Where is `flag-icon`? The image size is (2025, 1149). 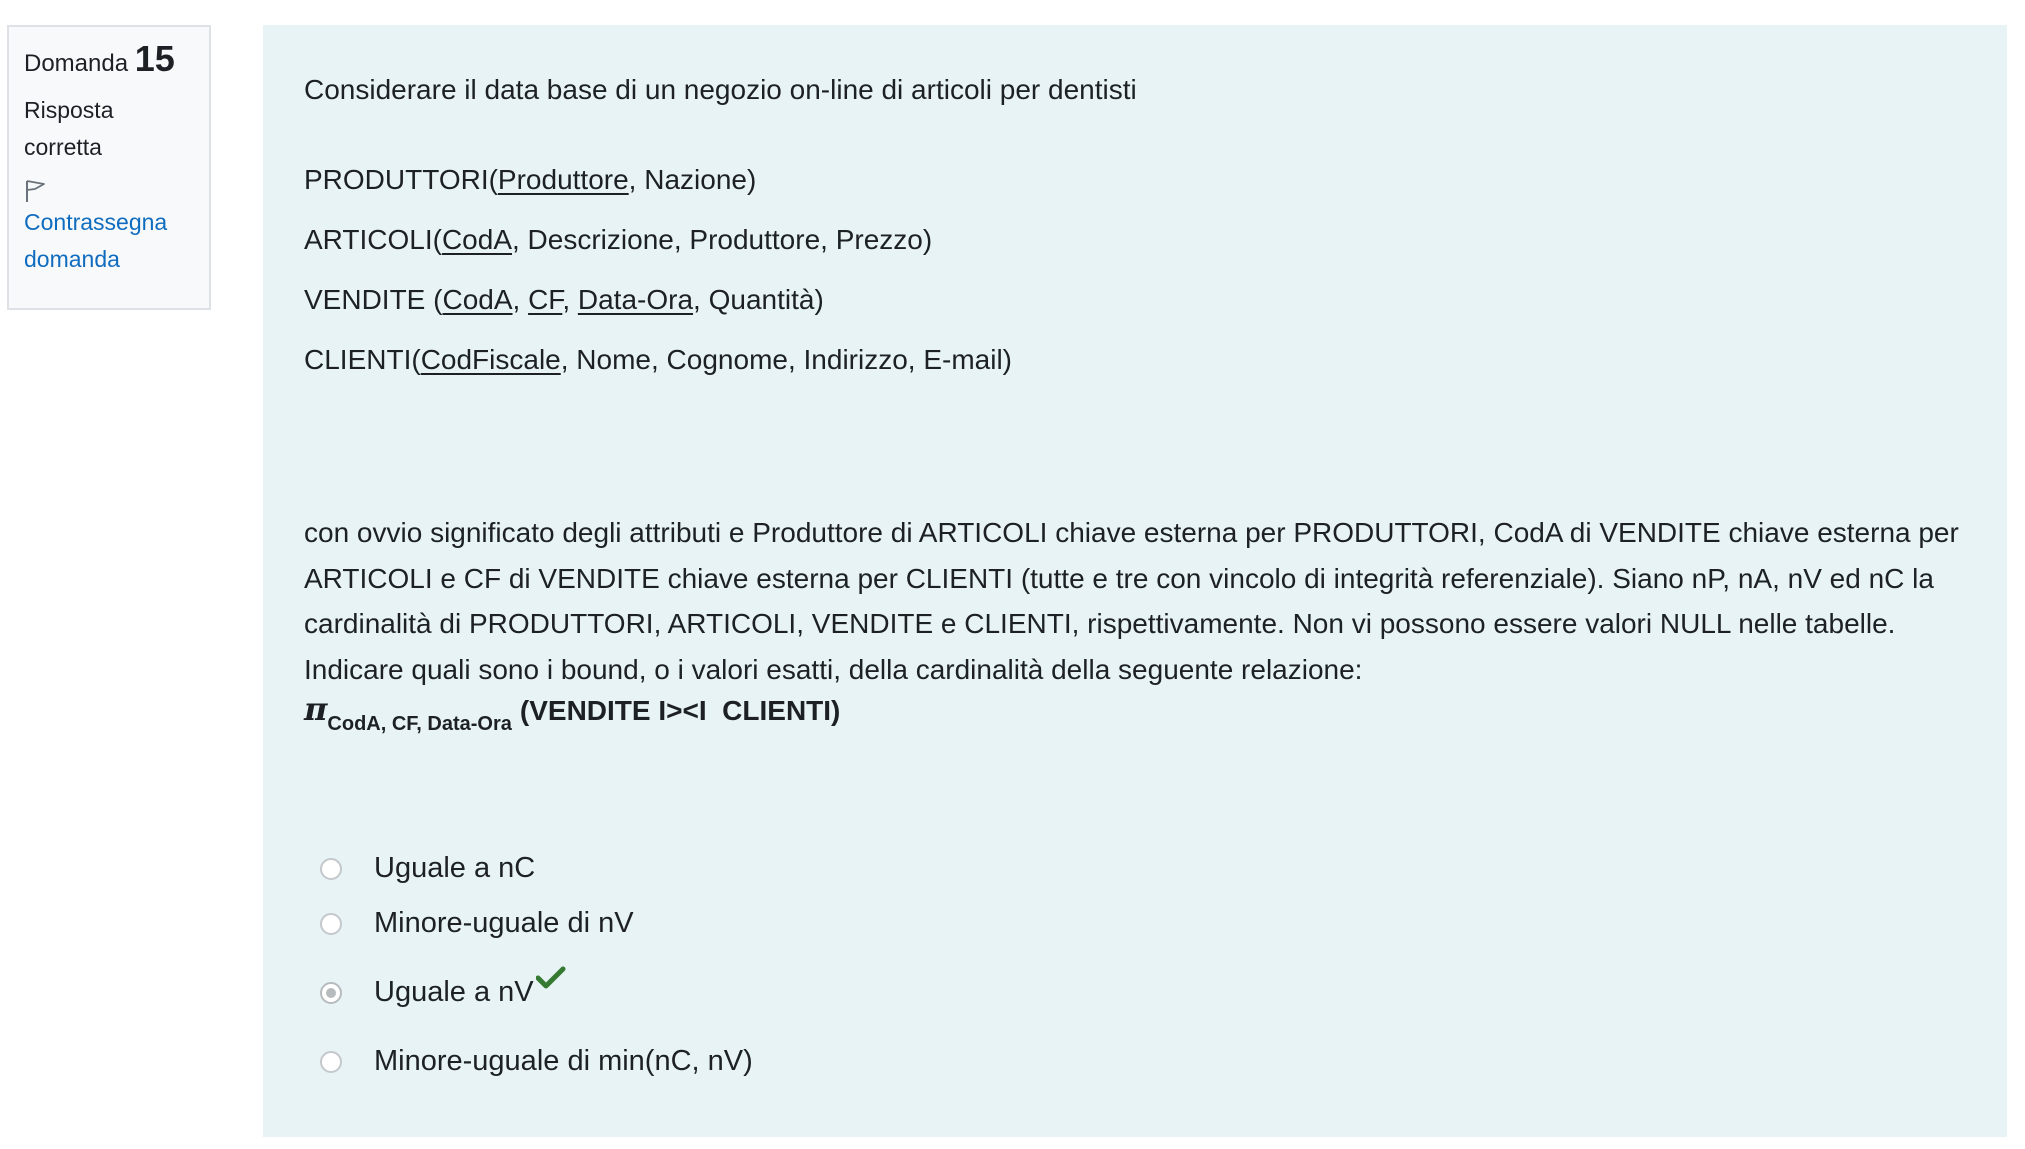 flag-icon is located at coordinates (36, 191).